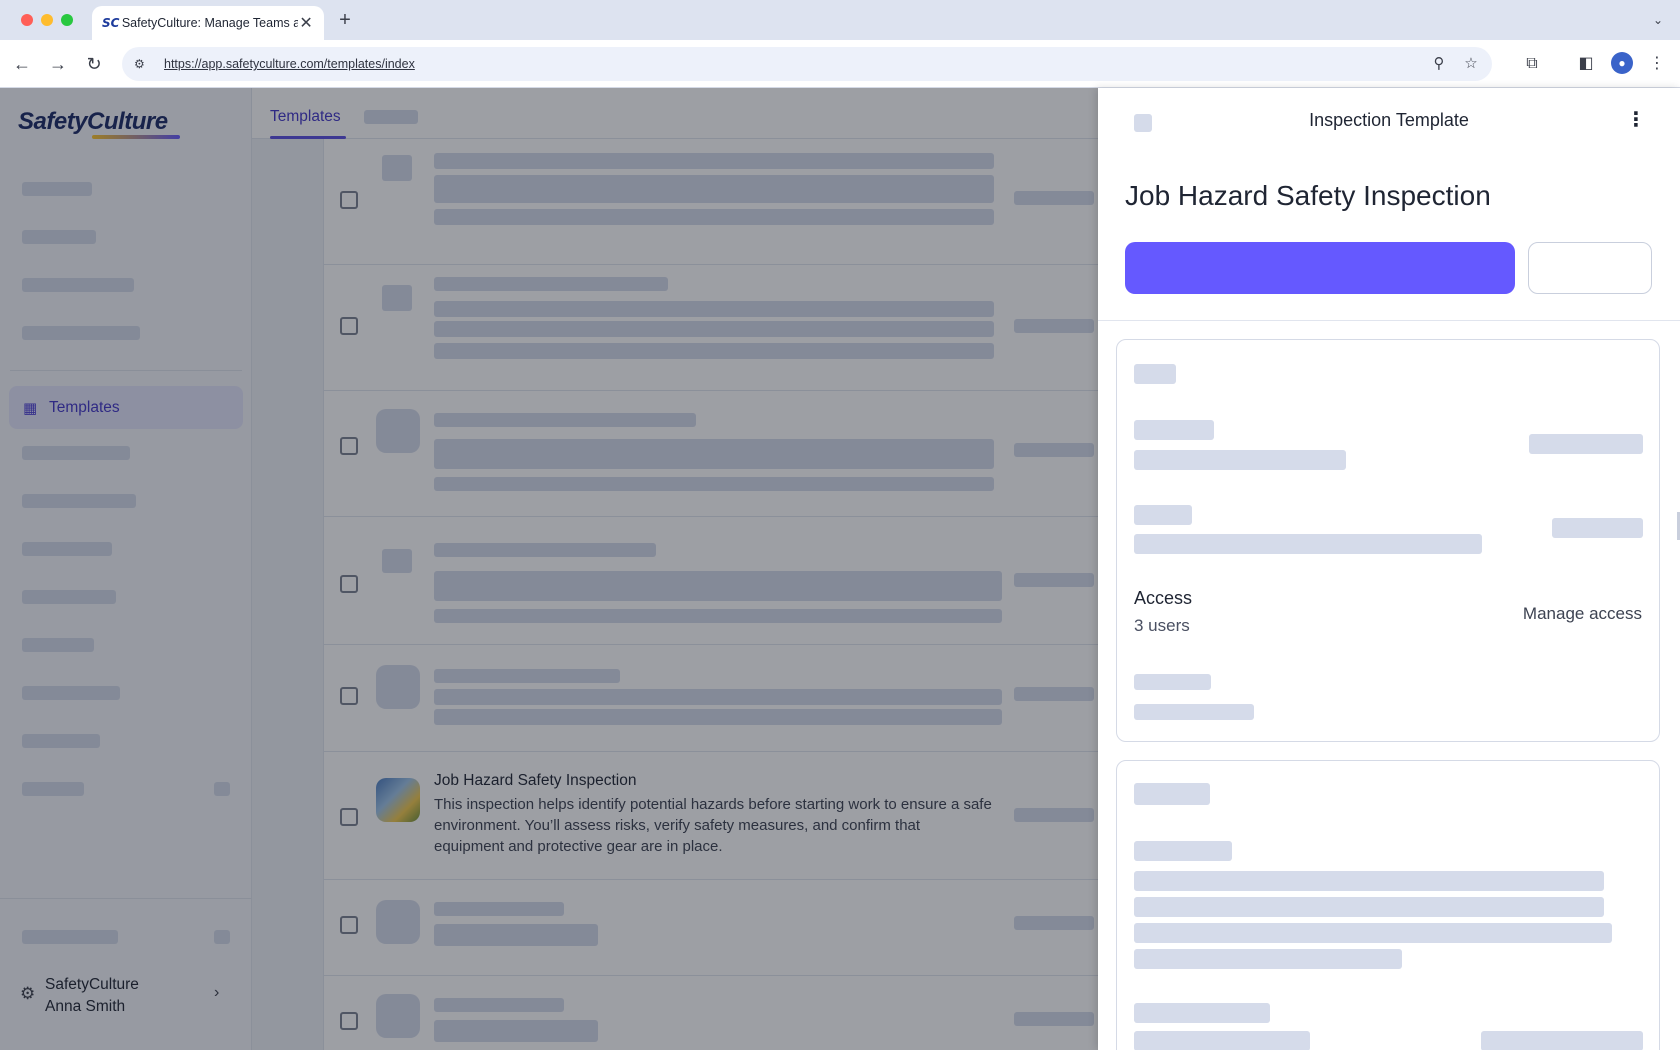  I want to click on more-options-icon: ⋮, so click(1636, 120).